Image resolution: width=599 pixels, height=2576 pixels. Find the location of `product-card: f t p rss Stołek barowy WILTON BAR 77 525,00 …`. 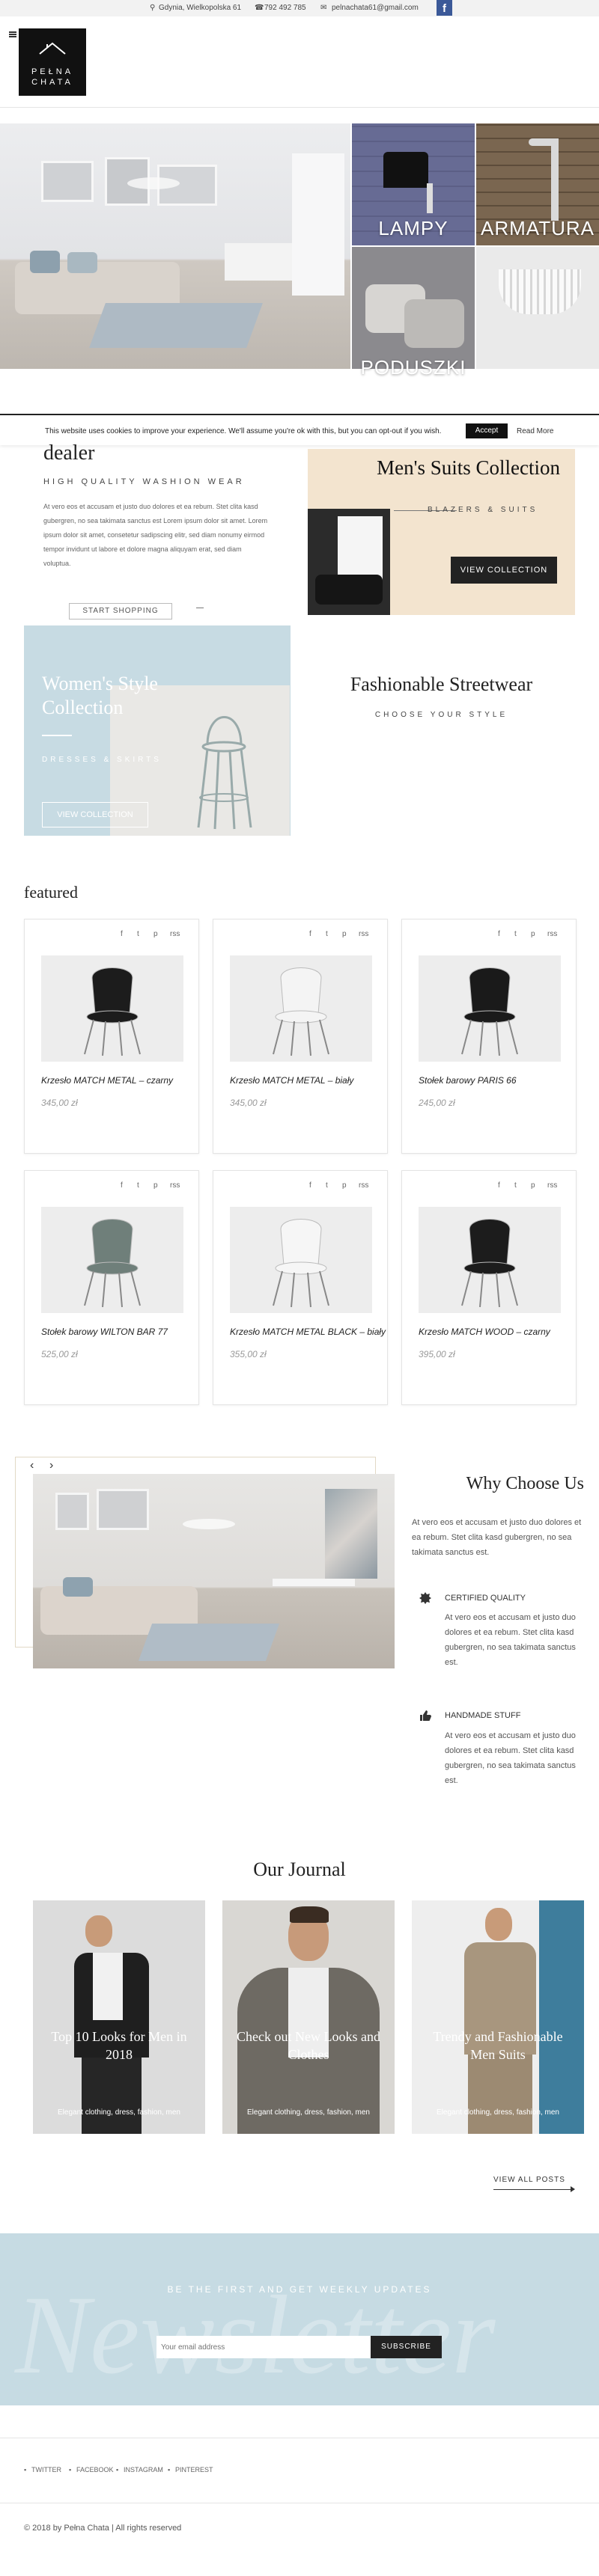

product-card: f t p rss Stołek barowy WILTON BAR 77 525,00 … is located at coordinates (112, 1287).